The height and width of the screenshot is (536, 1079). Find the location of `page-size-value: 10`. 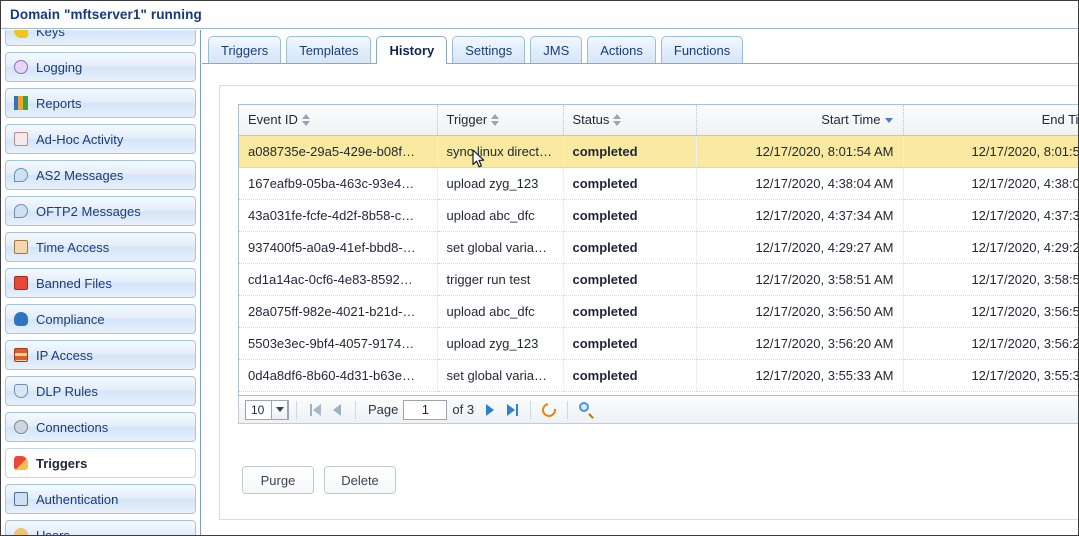

page-size-value: 10 is located at coordinates (258, 409).